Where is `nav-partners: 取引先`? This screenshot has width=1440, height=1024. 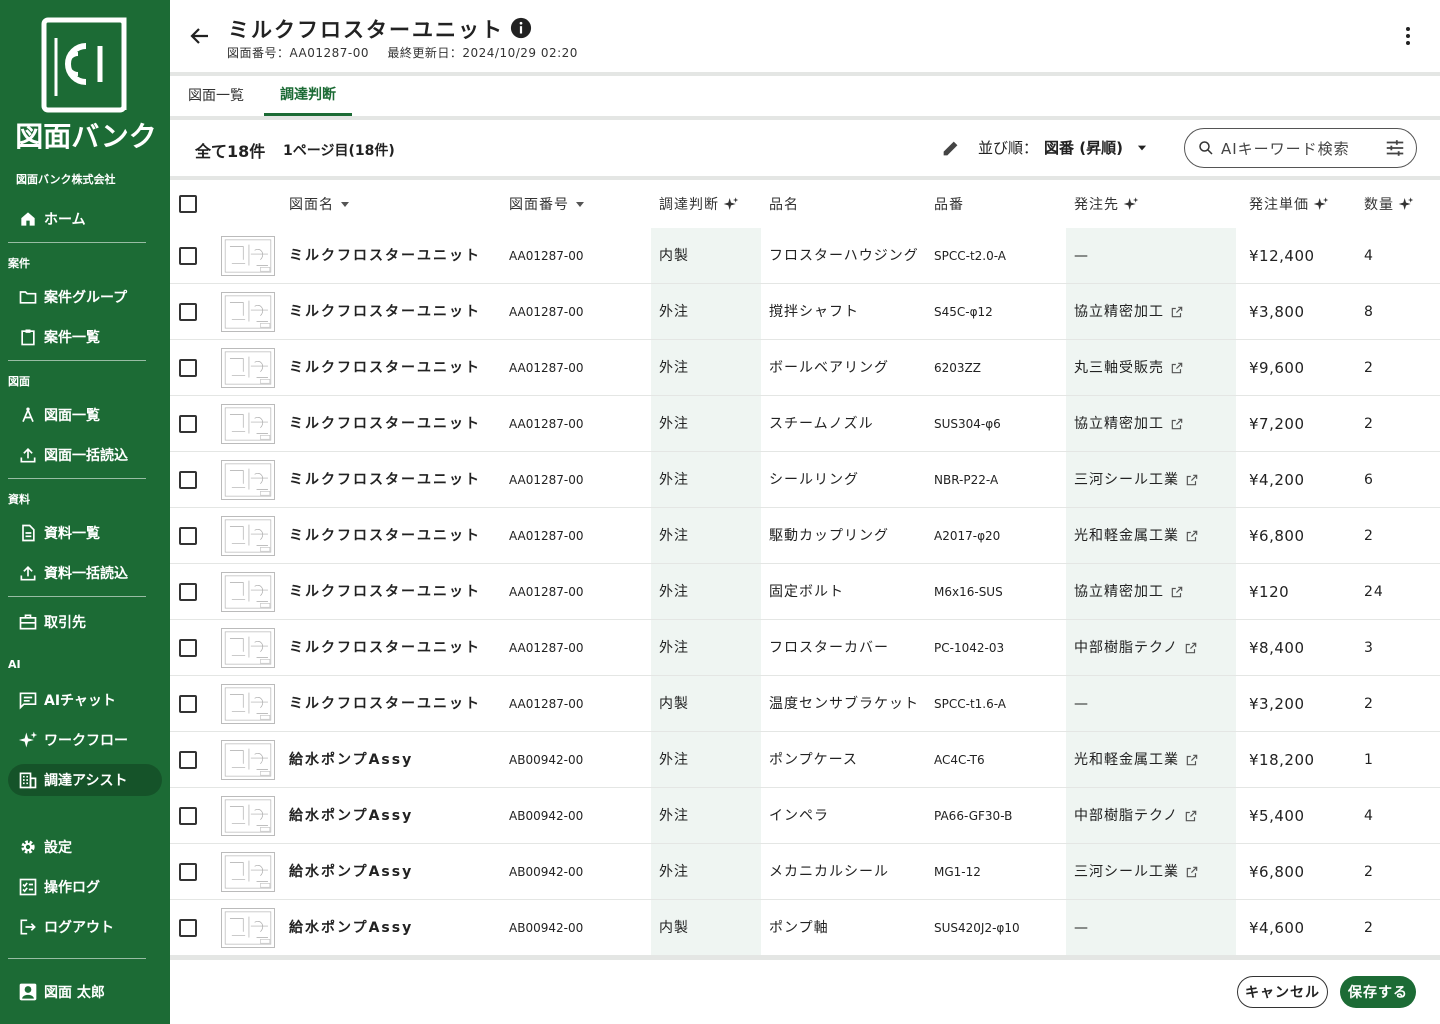
nav-partners: 取引先 is located at coordinates (85, 622).